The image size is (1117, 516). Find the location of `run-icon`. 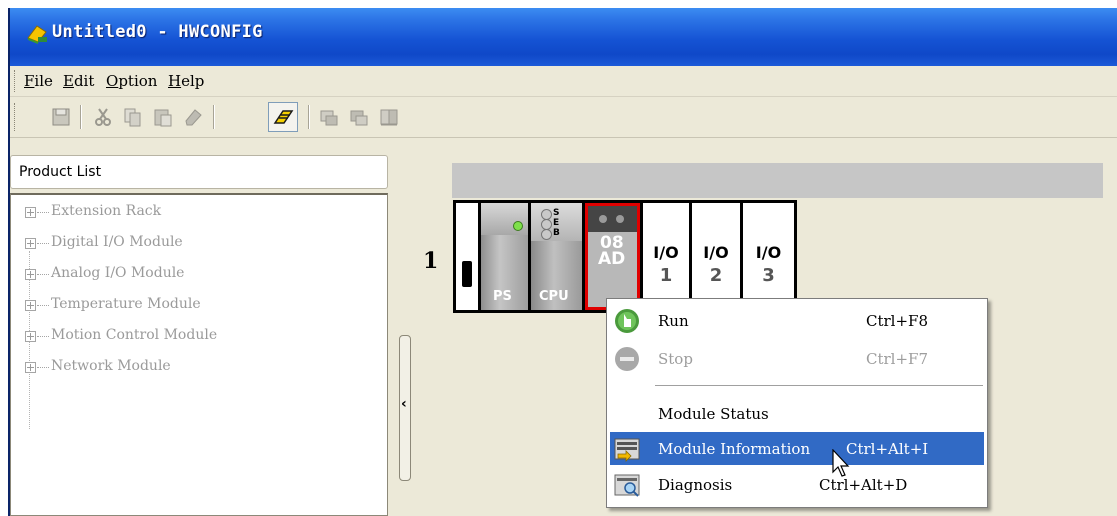

run-icon is located at coordinates (627, 321).